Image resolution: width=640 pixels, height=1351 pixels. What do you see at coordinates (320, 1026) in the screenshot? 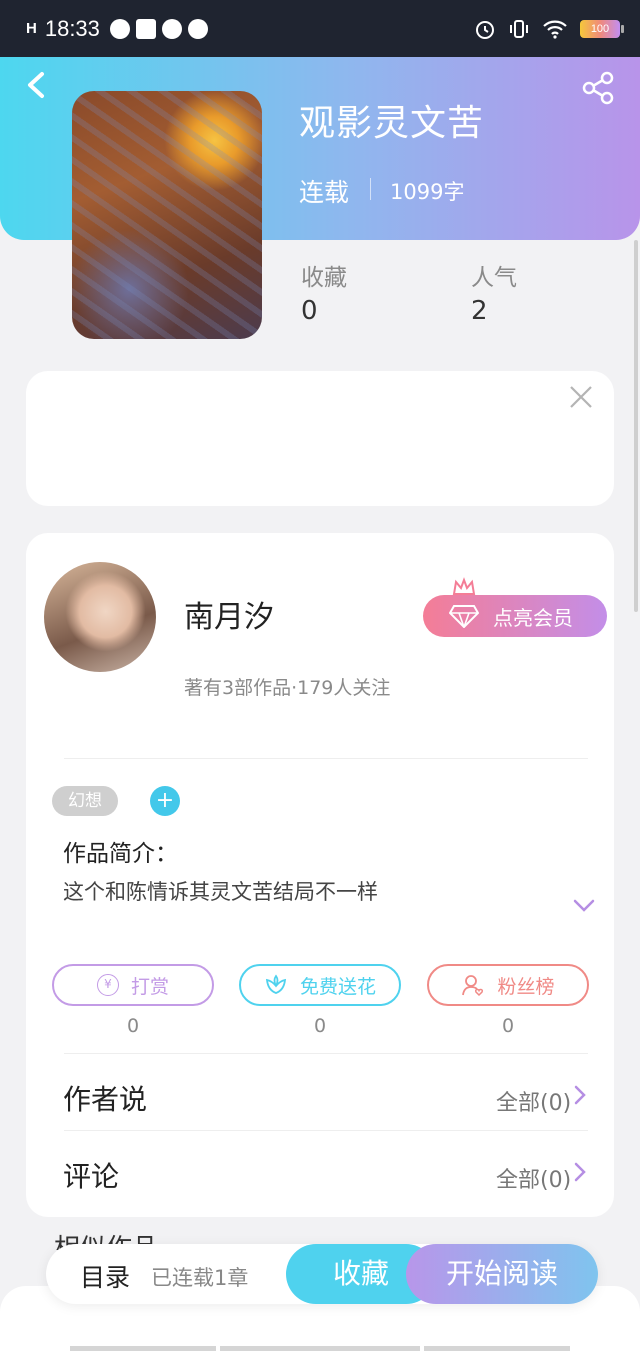
I see `flower-count: 0` at bounding box center [320, 1026].